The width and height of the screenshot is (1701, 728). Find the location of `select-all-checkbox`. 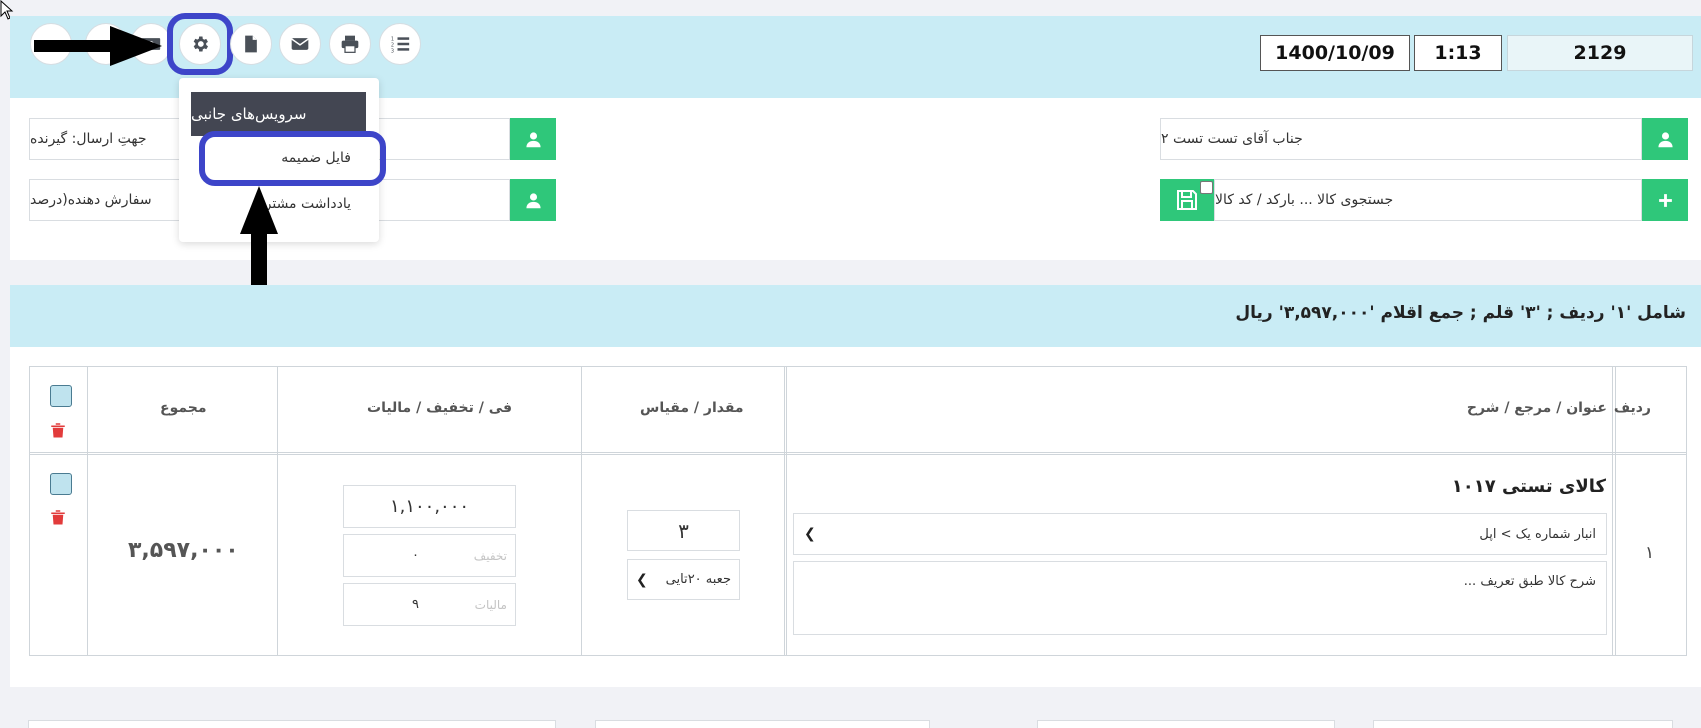

select-all-checkbox is located at coordinates (61, 396).